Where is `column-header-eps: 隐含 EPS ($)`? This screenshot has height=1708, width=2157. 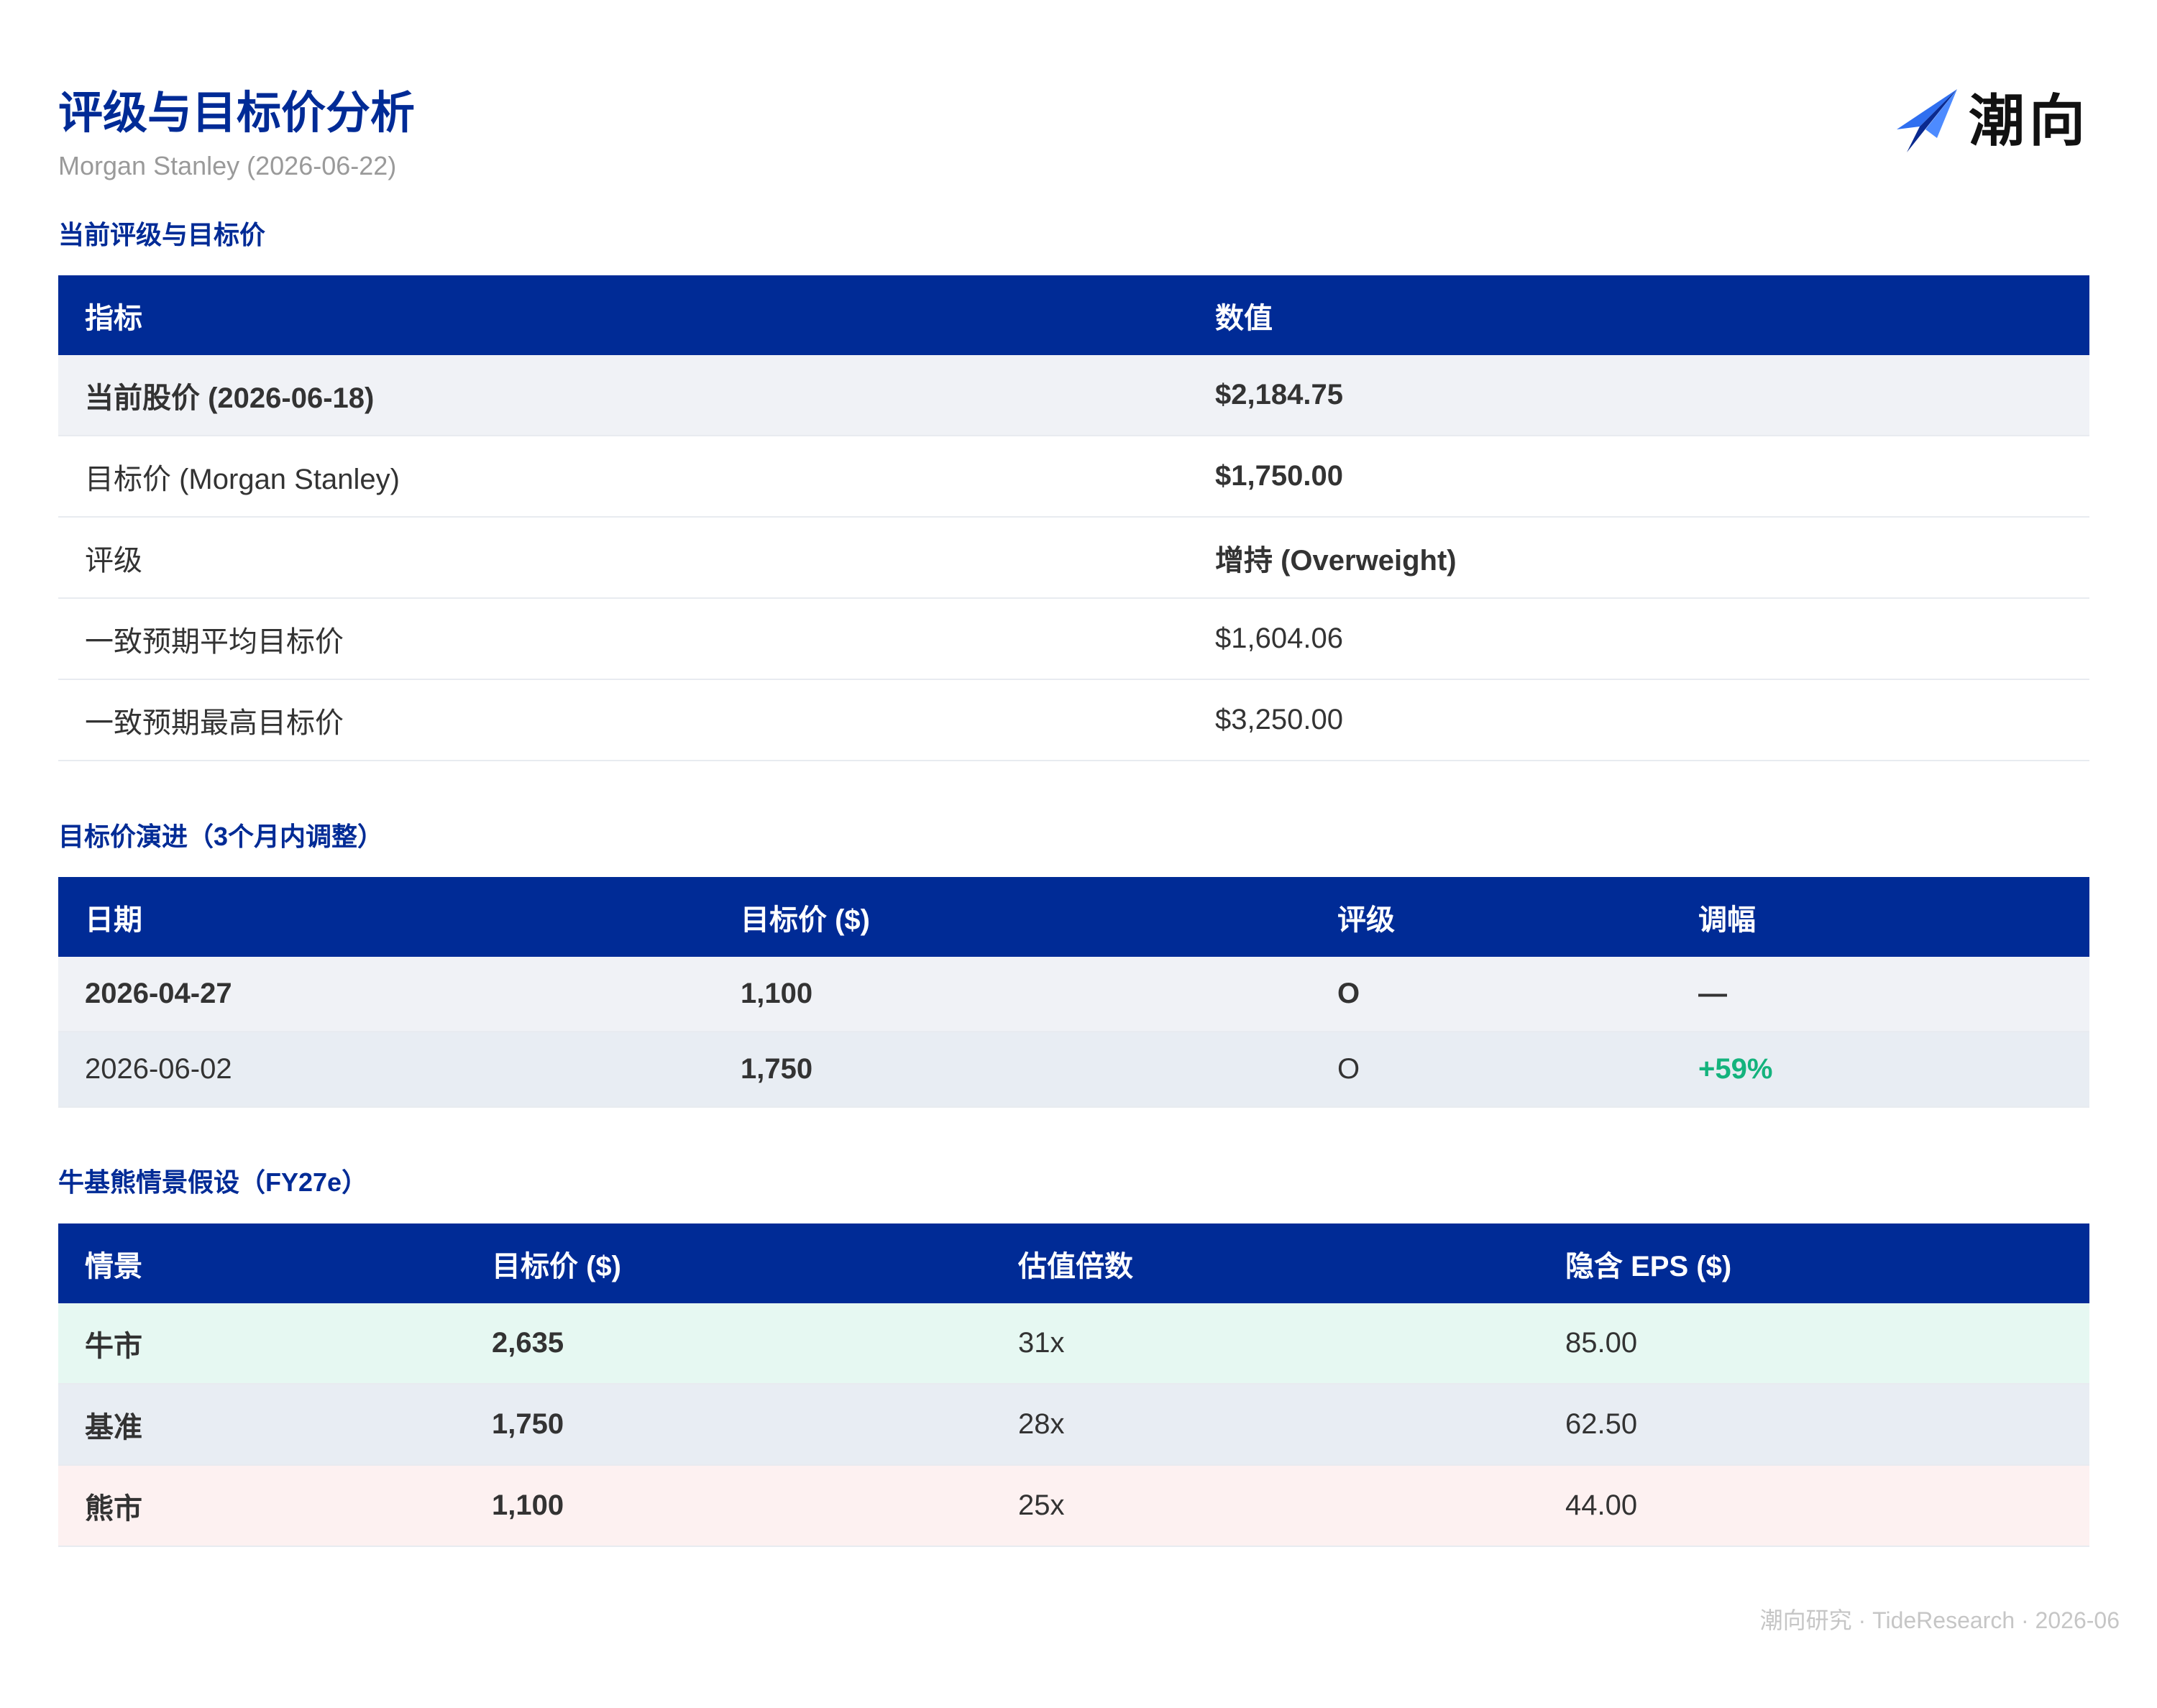
column-header-eps: 隐含 EPS ($) is located at coordinates (1648, 1266).